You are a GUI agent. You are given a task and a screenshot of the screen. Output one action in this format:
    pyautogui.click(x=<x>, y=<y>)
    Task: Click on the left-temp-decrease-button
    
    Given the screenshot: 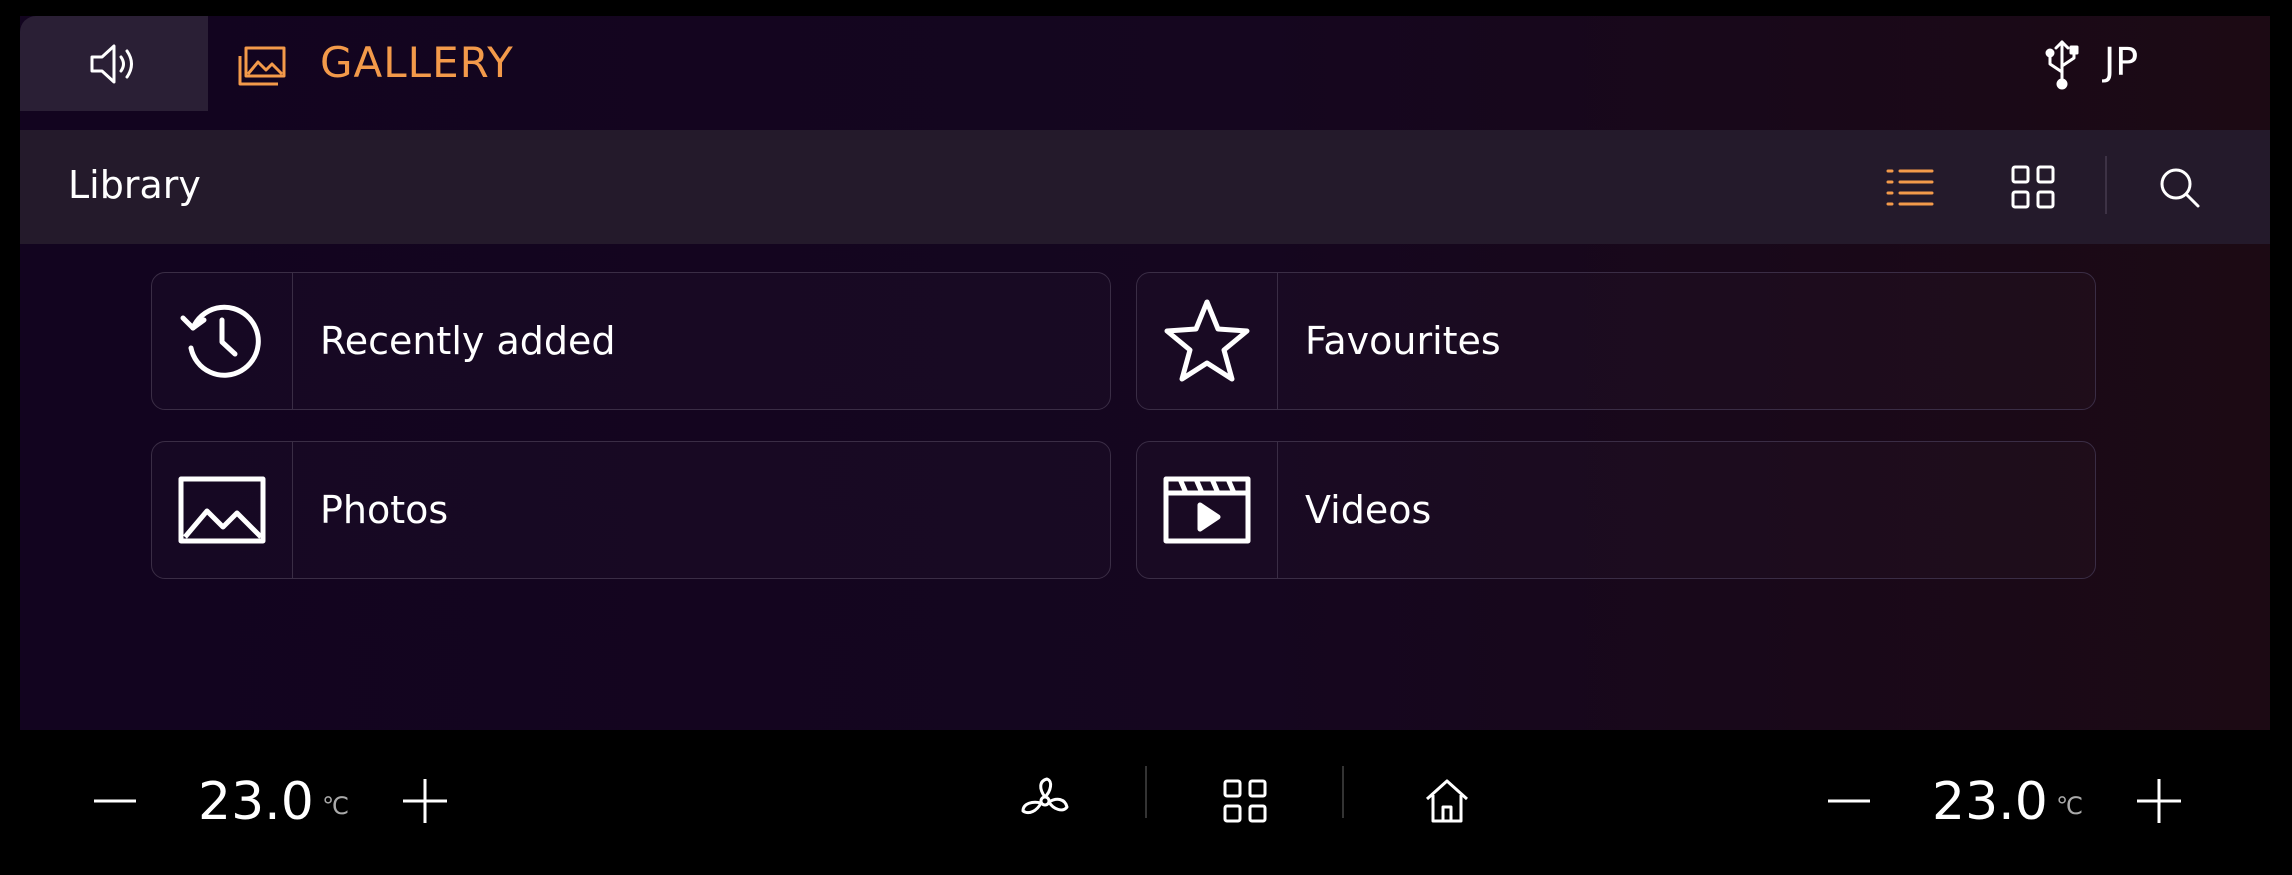 What is the action you would take?
    pyautogui.click(x=115, y=801)
    